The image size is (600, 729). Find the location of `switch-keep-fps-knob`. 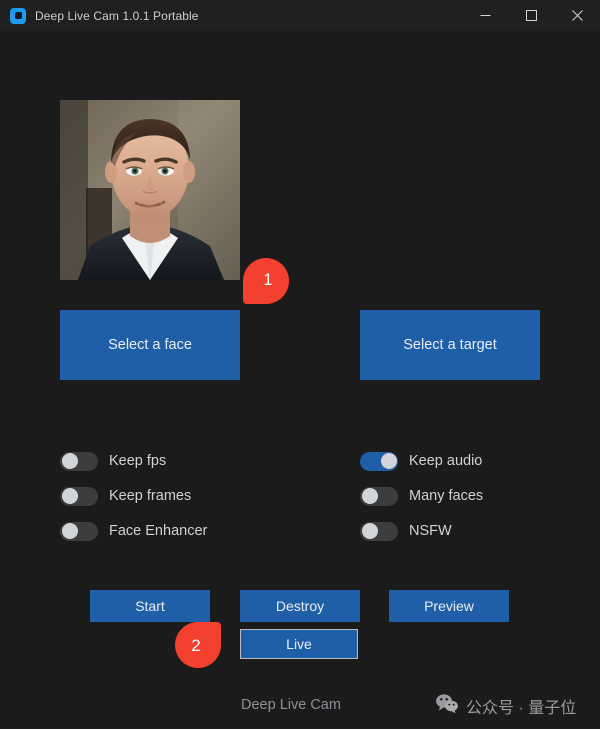

switch-keep-fps-knob is located at coordinates (69, 461).